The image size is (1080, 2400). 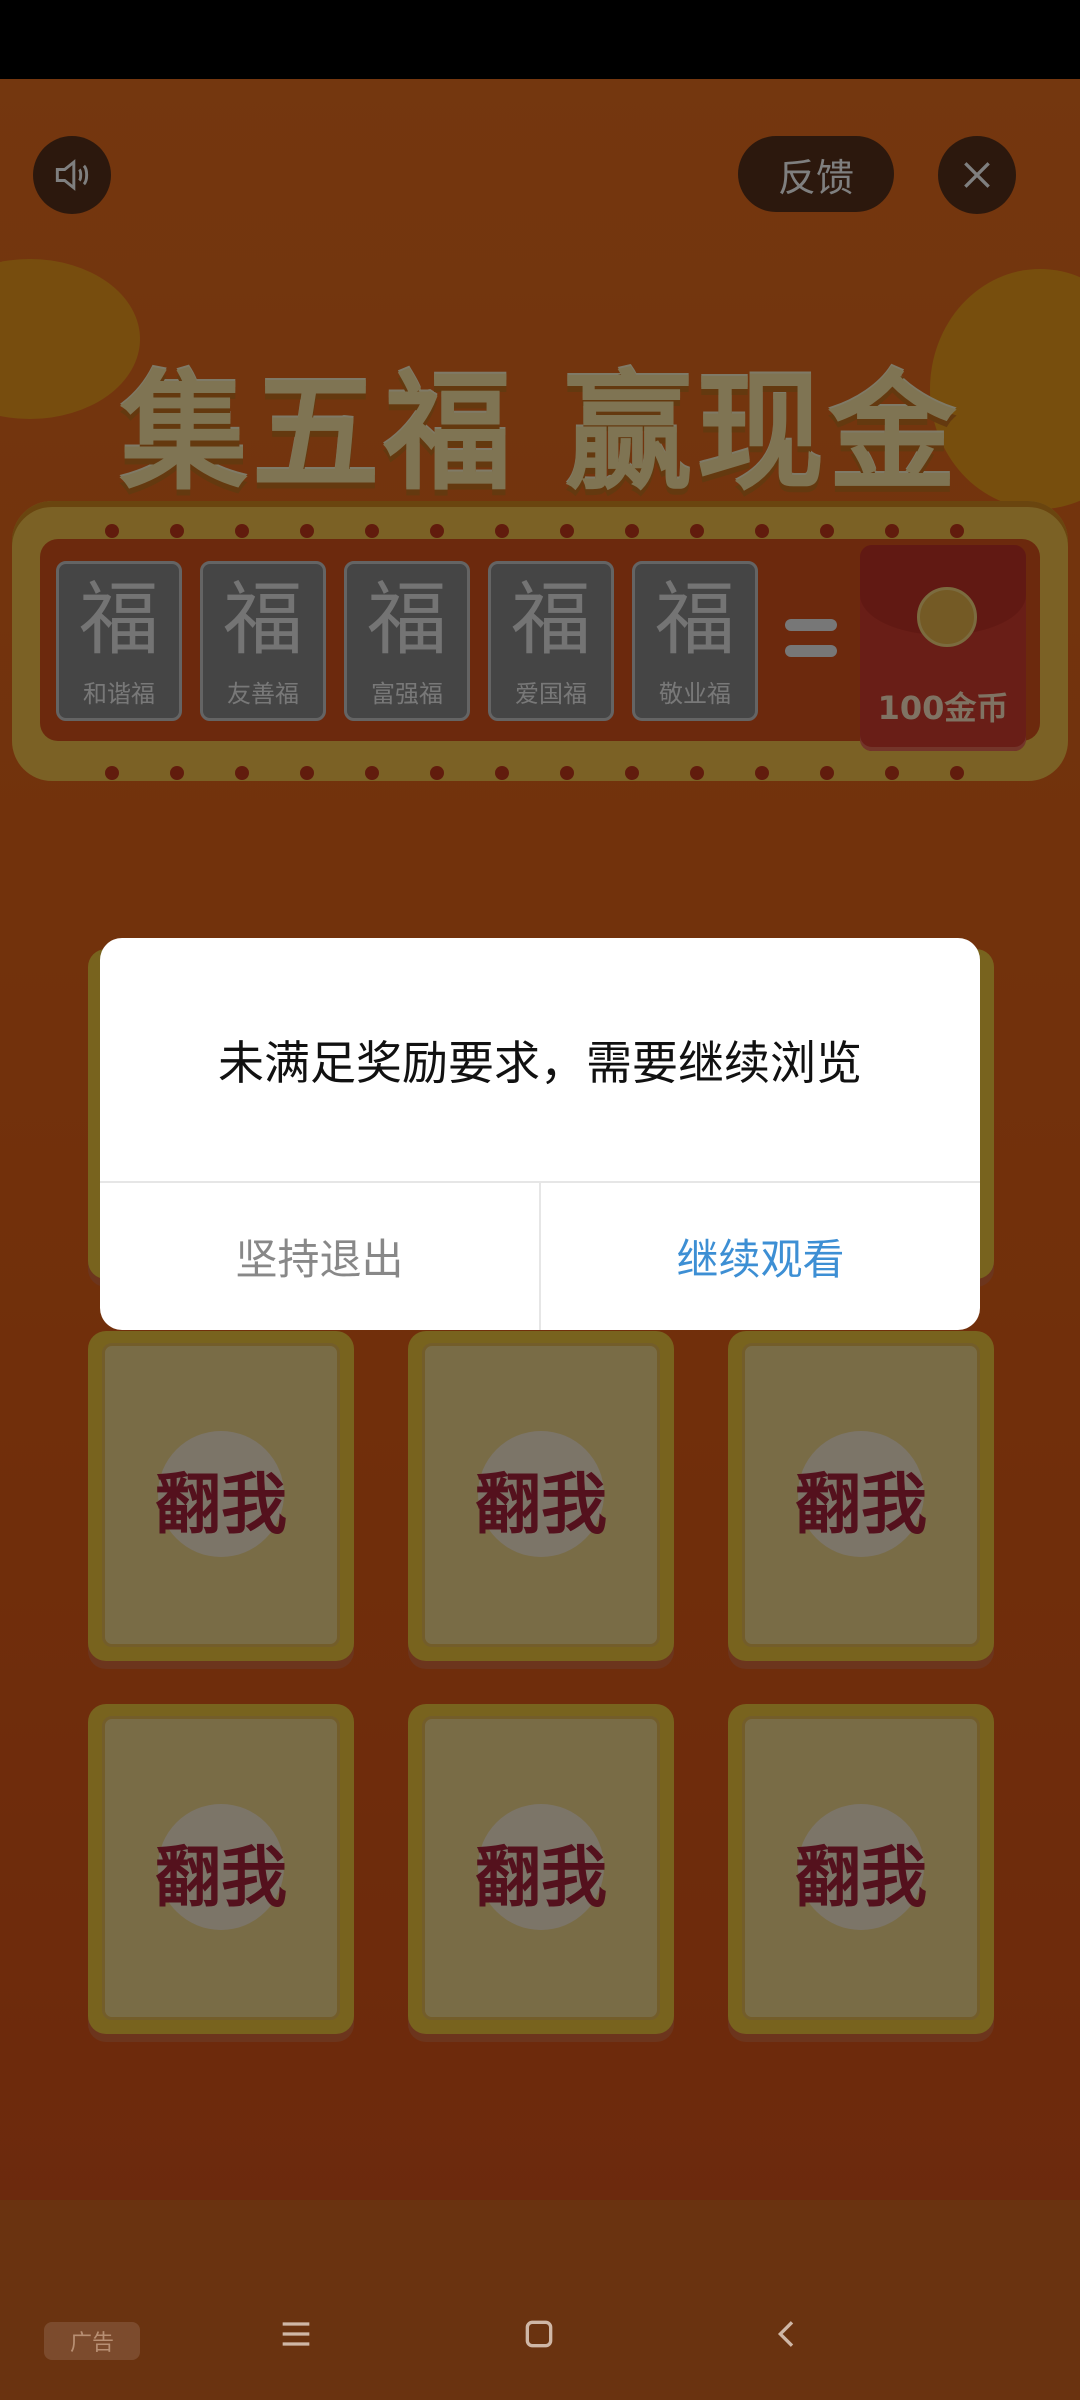 What do you see at coordinates (760, 1256) in the screenshot?
I see `continue-button: 继续观看` at bounding box center [760, 1256].